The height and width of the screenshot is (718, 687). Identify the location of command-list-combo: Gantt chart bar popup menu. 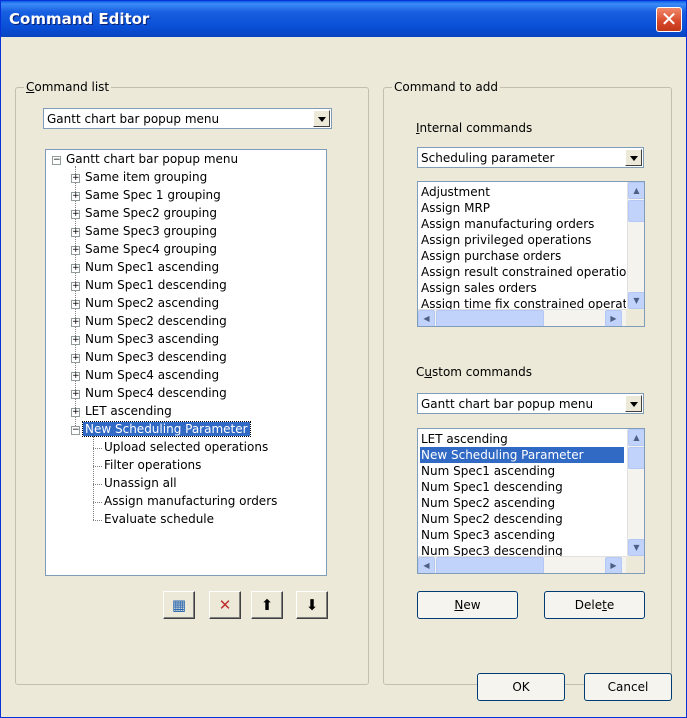
(187, 118).